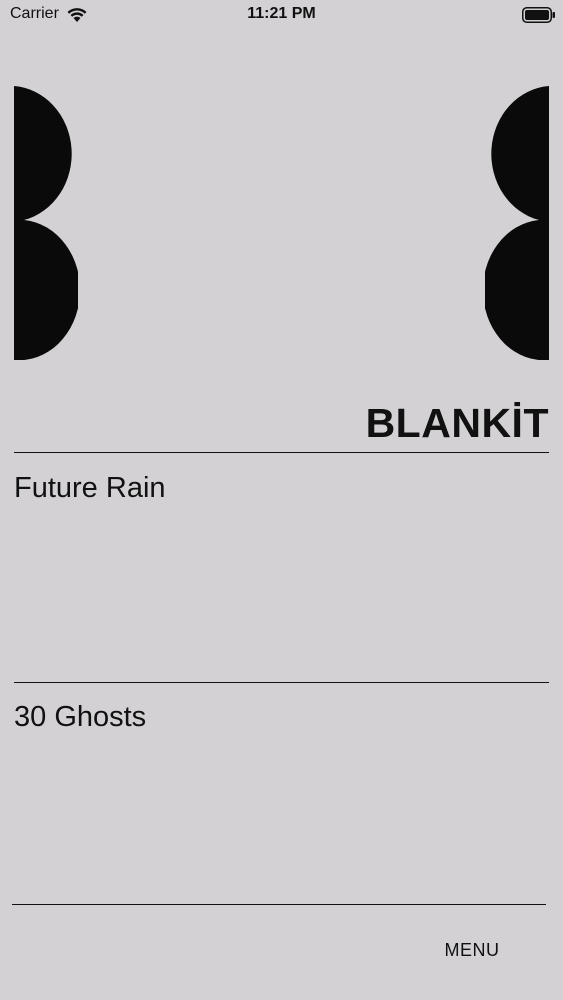  I want to click on battery-icon, so click(538, 15).